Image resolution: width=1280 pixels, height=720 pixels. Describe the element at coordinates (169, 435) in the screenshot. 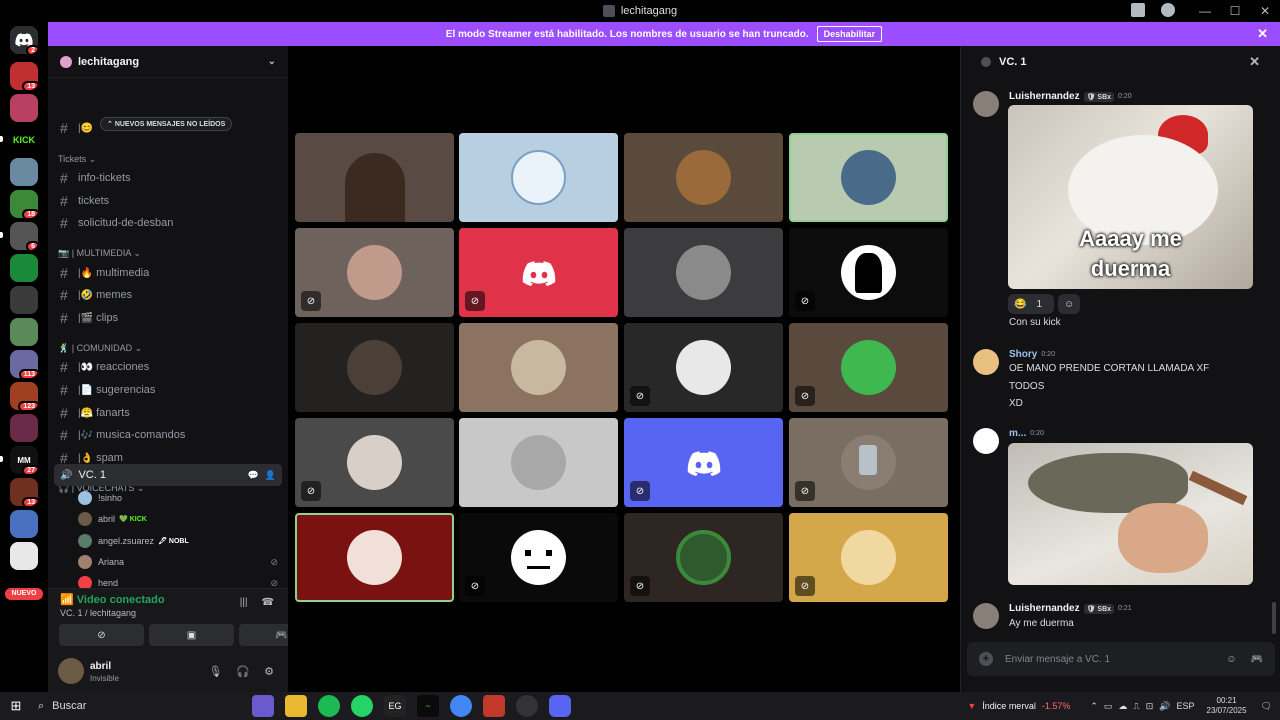

I see `channel-musica-comandos: # |🎶 musica-comandos` at that location.